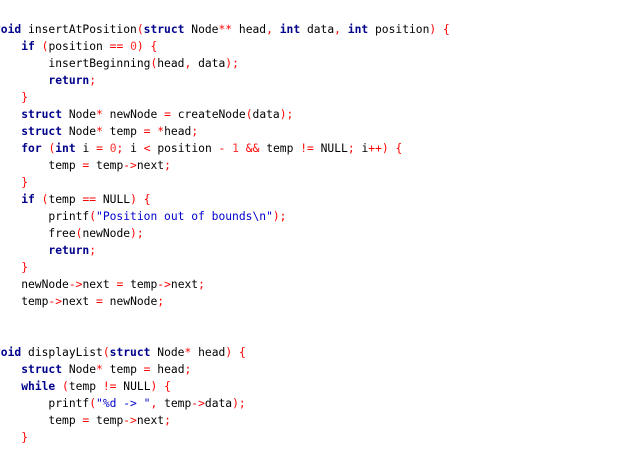 The width and height of the screenshot is (617, 463). Describe the element at coordinates (113, 148) in the screenshot. I see `code-number: 0` at that location.